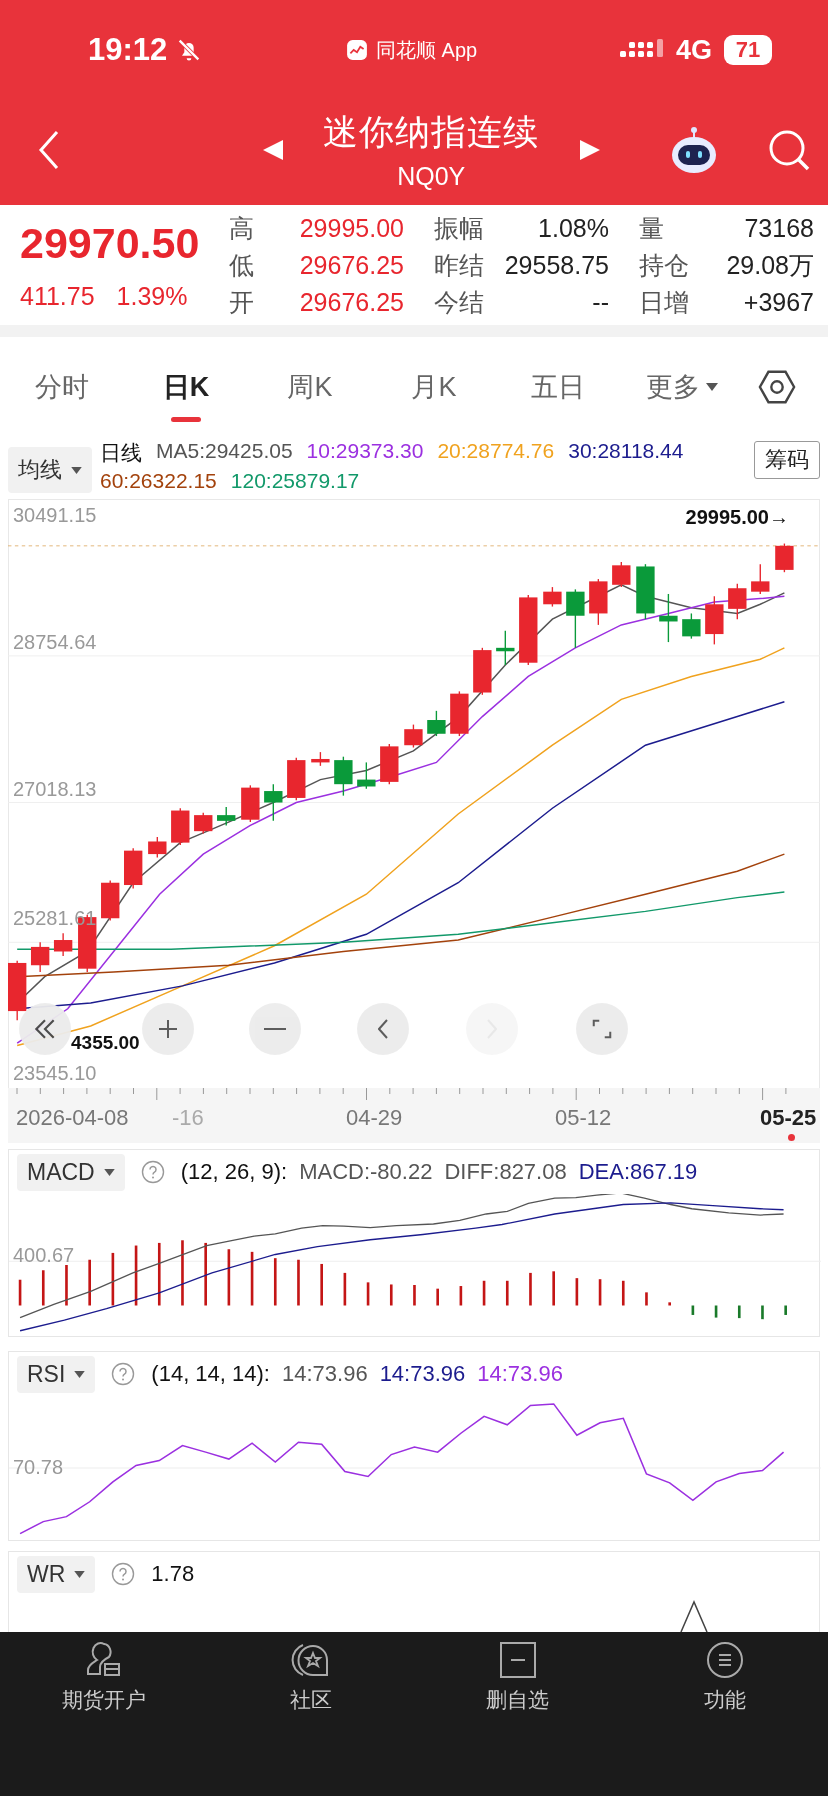  What do you see at coordinates (71, 1172) in the screenshot?
I see `indicator-dropdown: MACD` at bounding box center [71, 1172].